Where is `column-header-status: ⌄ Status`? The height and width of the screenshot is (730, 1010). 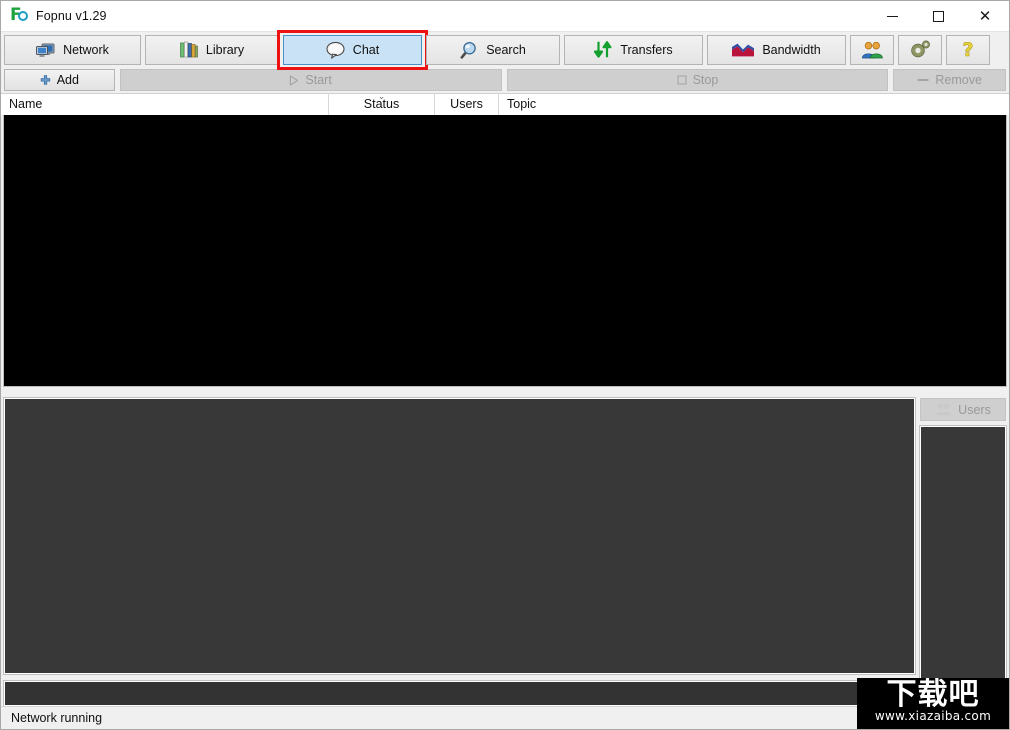
column-header-status: ⌄ Status is located at coordinates (382, 103).